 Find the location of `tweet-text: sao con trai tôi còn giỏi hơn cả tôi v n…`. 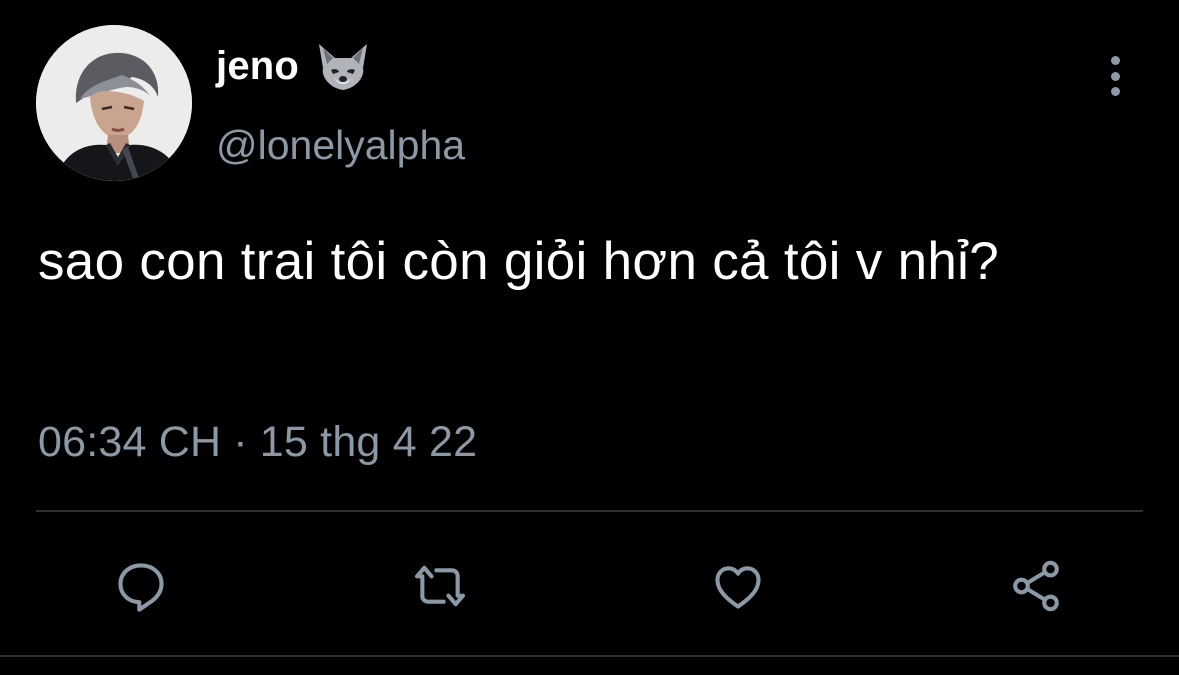

tweet-text: sao con trai tôi còn giỏi hơn cả tôi v n… is located at coordinates (518, 261).